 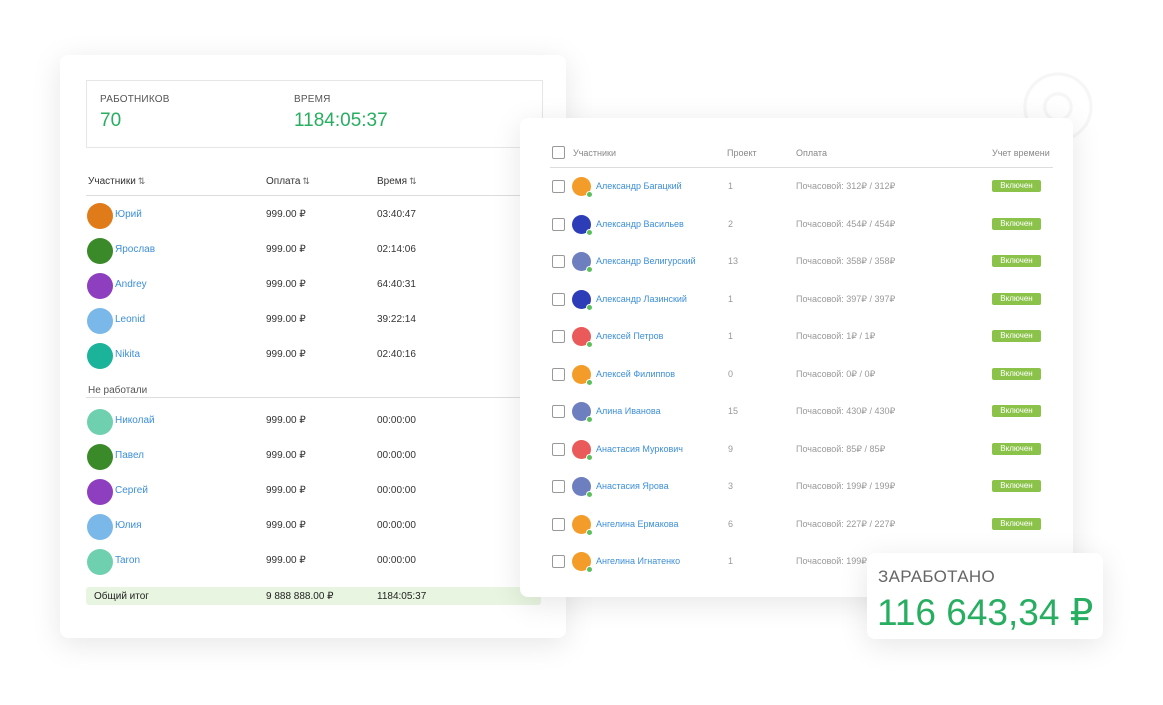 I want to click on time-value: 02:40:16, so click(x=396, y=354).